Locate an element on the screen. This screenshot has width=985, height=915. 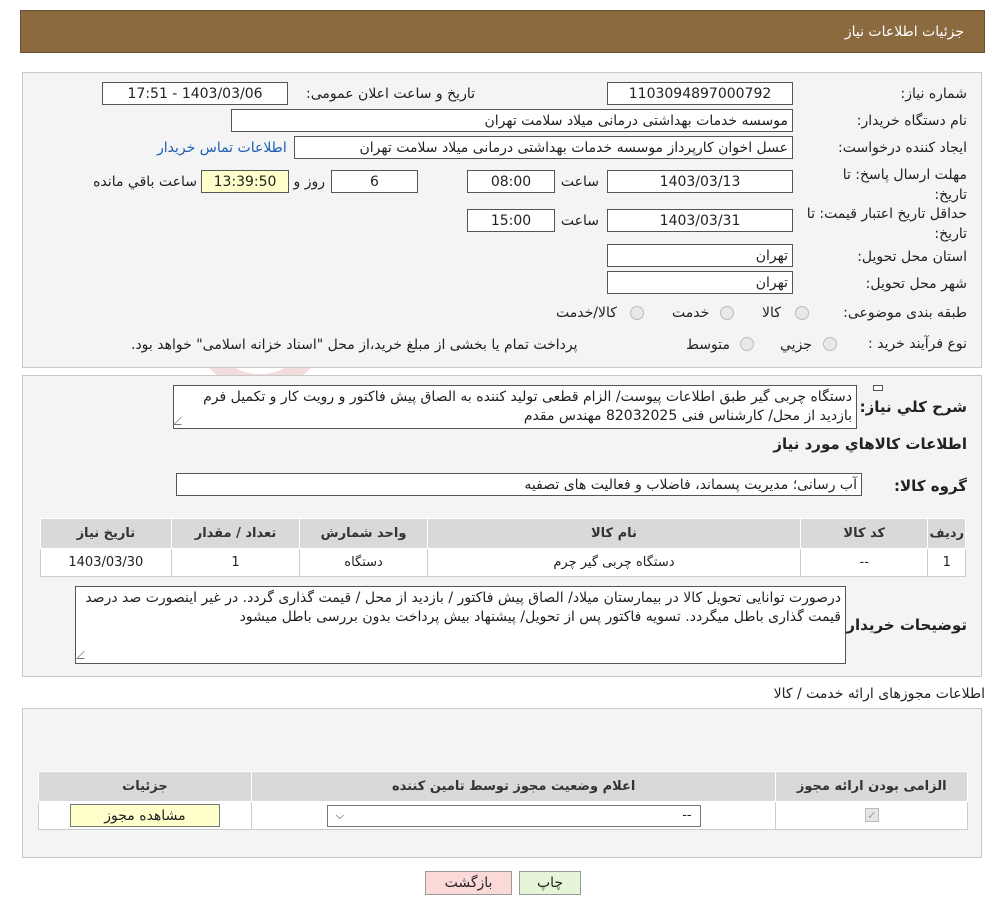
province-field: تهران is located at coordinates (700, 255).